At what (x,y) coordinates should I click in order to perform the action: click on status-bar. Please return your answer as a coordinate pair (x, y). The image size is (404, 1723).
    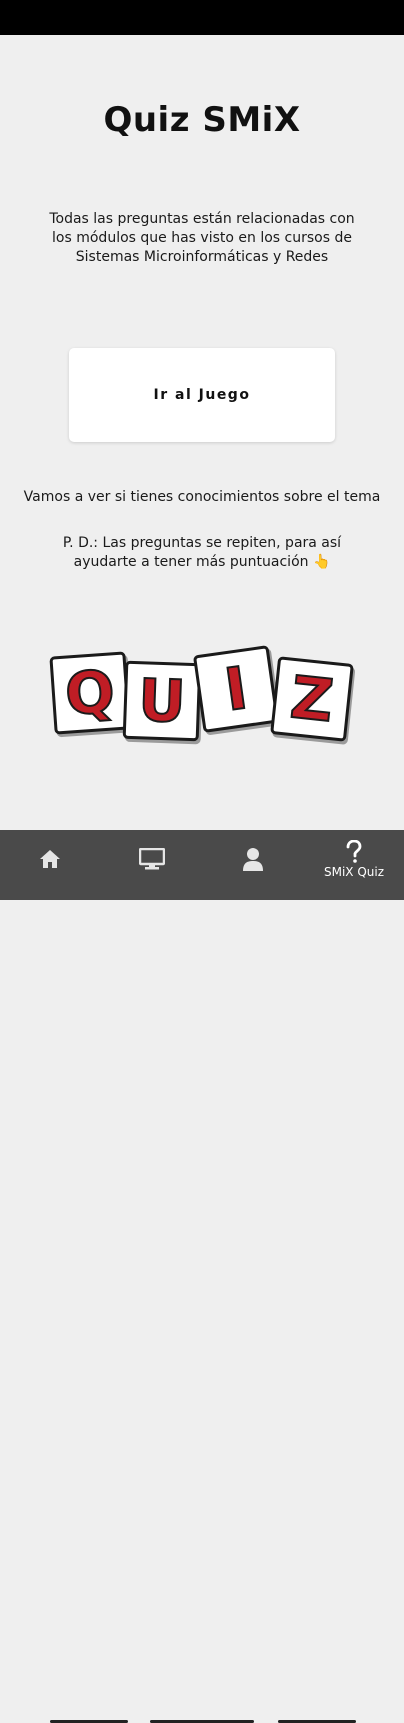
    Looking at the image, I should click on (202, 17).